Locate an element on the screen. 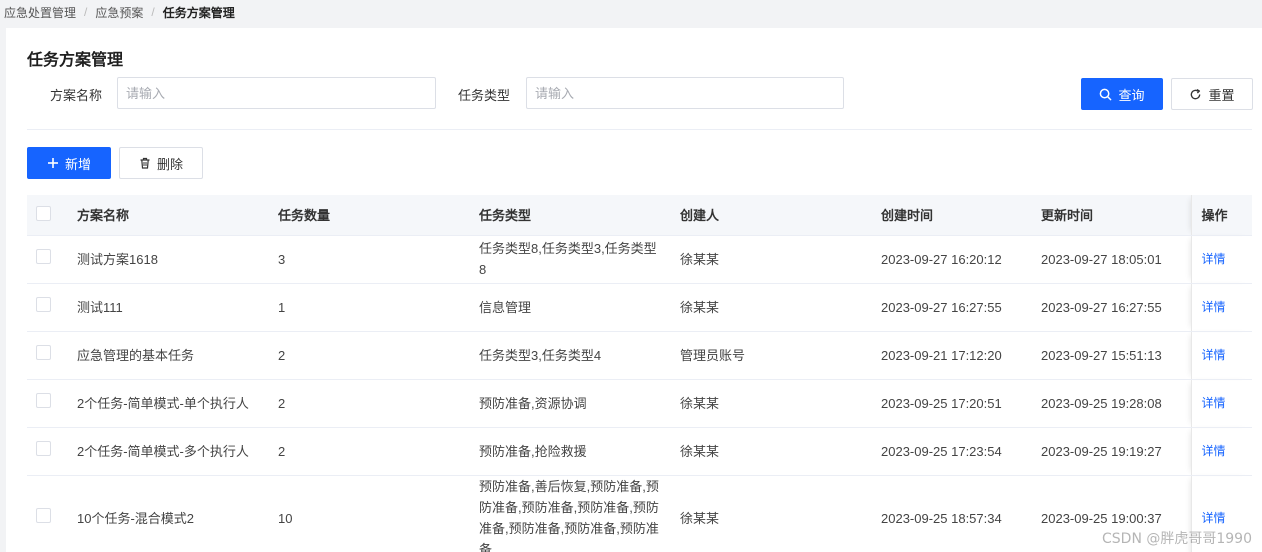 This screenshot has height=552, width=1262. task-count-cell: 1 is located at coordinates (368, 307).